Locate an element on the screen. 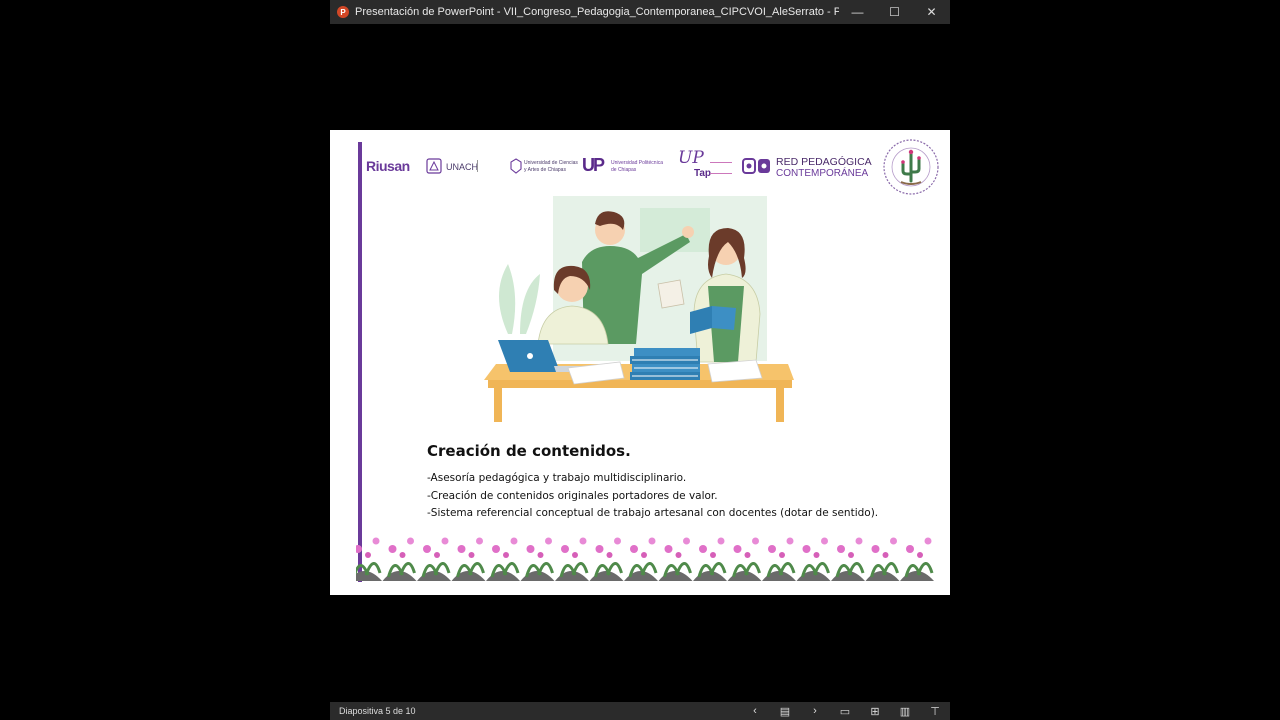  status-bar: Diapositiva 5 de 10 ‹ ▤ › ▭ ⊞ ▥ ⊤ is located at coordinates (640, 711).